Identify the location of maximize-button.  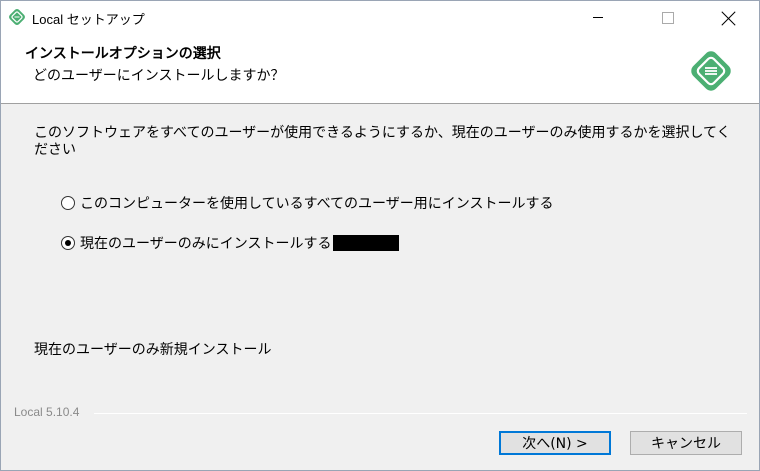
(668, 17).